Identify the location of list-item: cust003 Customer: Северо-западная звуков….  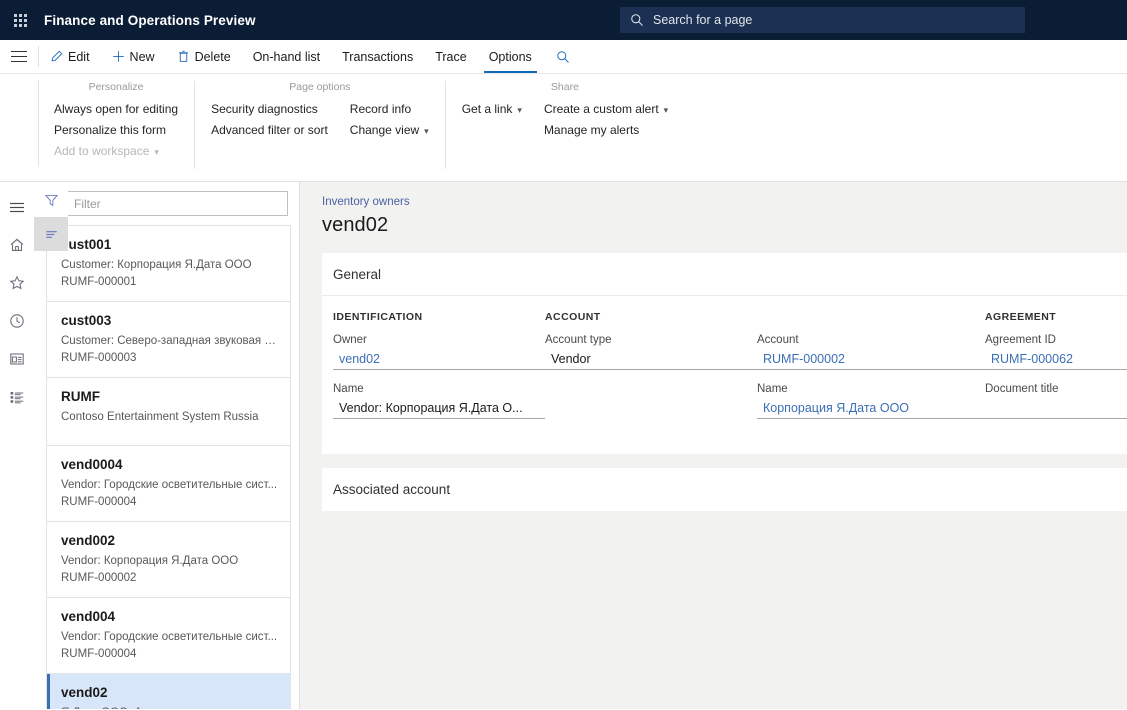
(168, 339).